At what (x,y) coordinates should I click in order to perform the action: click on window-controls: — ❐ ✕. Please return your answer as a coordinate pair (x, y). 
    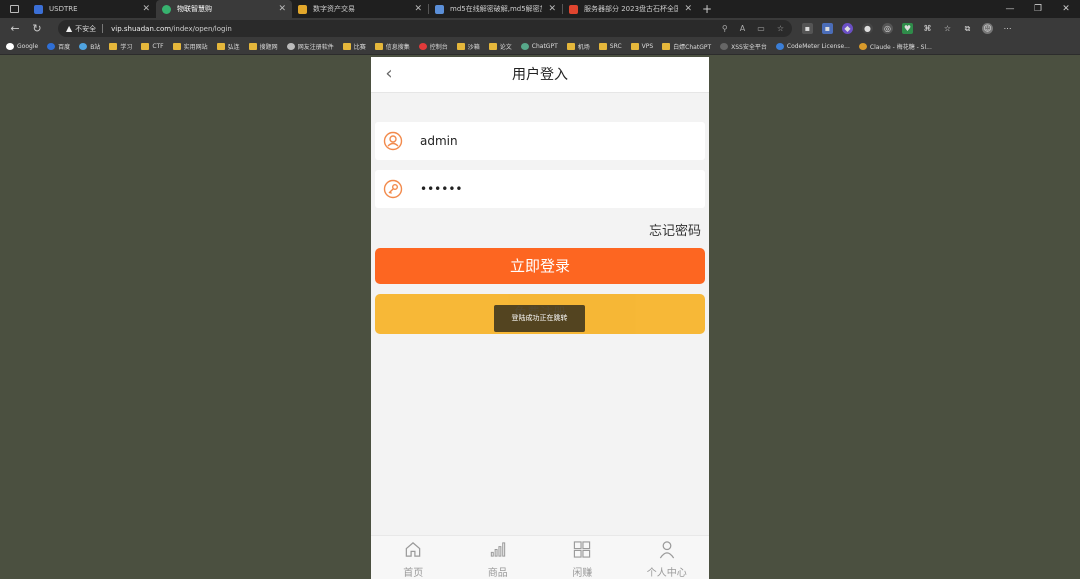
    Looking at the image, I should click on (1038, 9).